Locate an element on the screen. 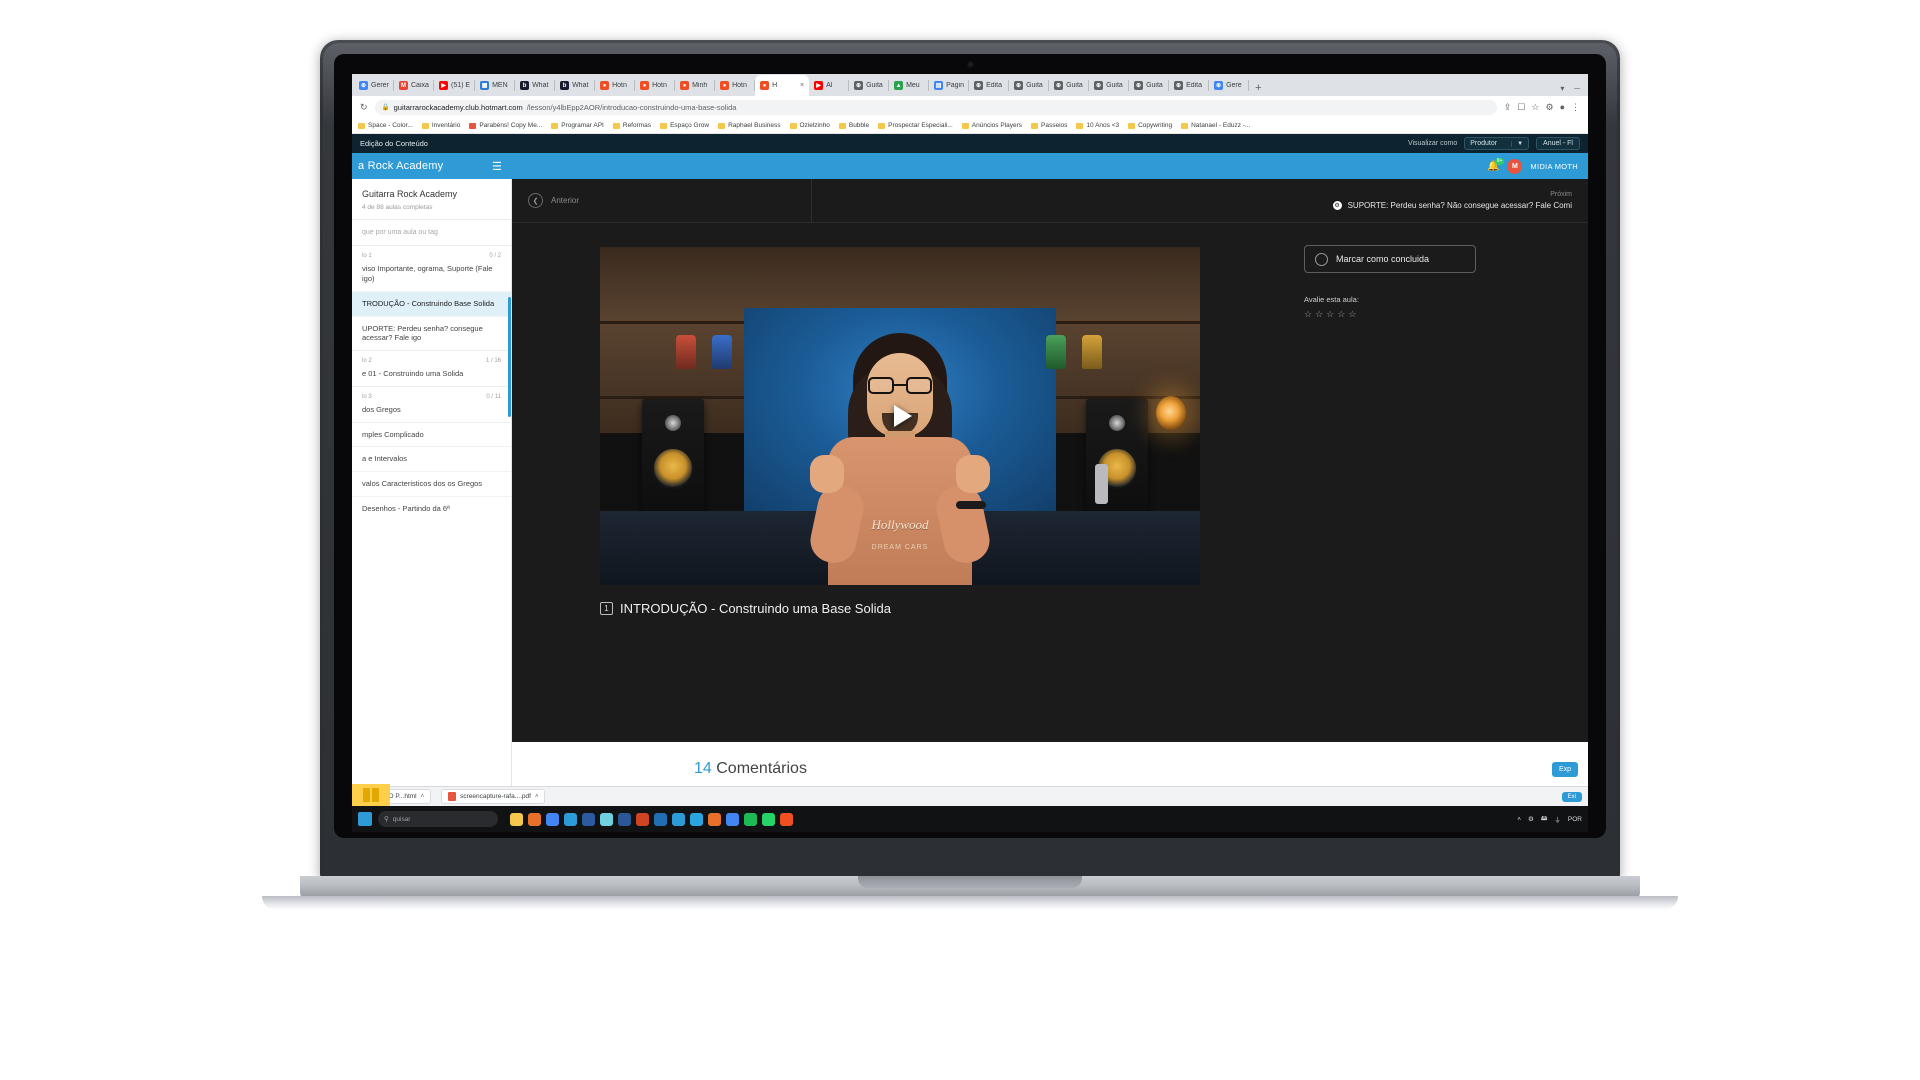 The height and width of the screenshot is (1080, 1920). bookmark-item: Passeios is located at coordinates (1049, 125).